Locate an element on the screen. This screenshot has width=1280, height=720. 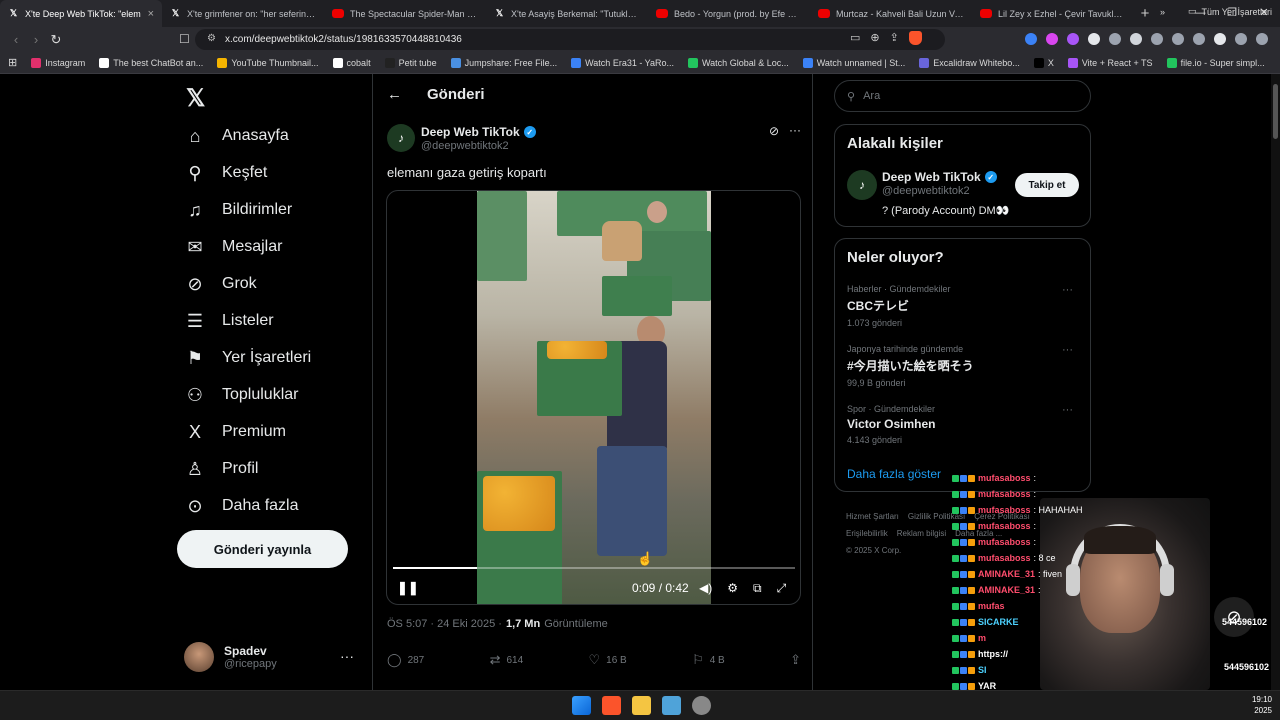
file-explorer-icon is located at coordinates (641, 705).